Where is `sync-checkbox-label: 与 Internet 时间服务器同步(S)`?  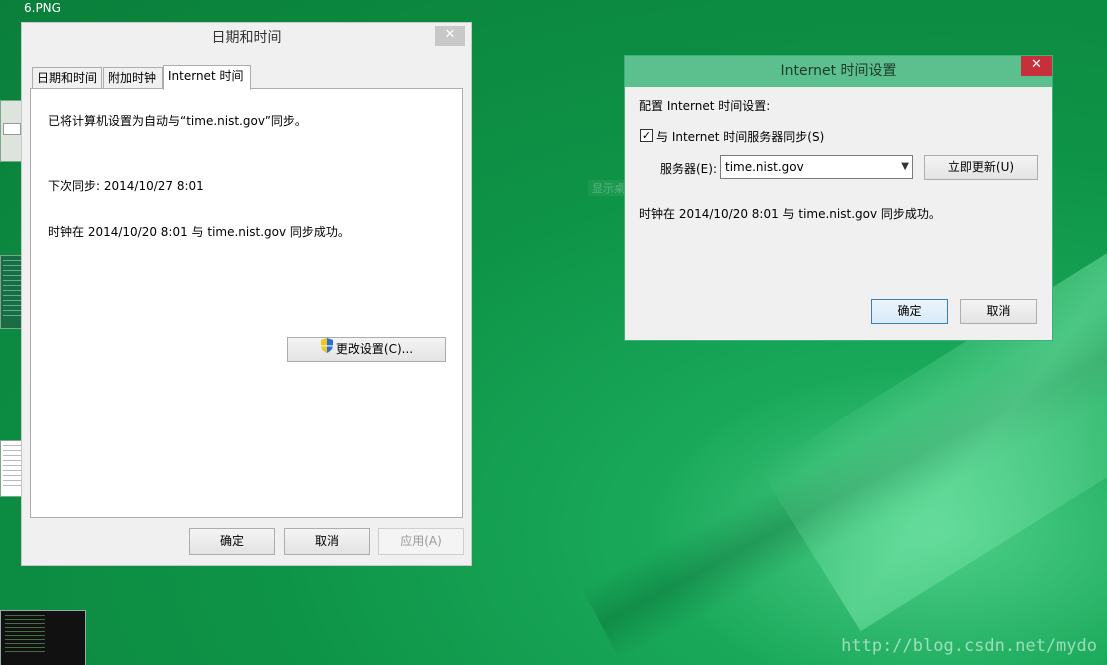
sync-checkbox-label: 与 Internet 时间服务器同步(S) is located at coordinates (740, 136).